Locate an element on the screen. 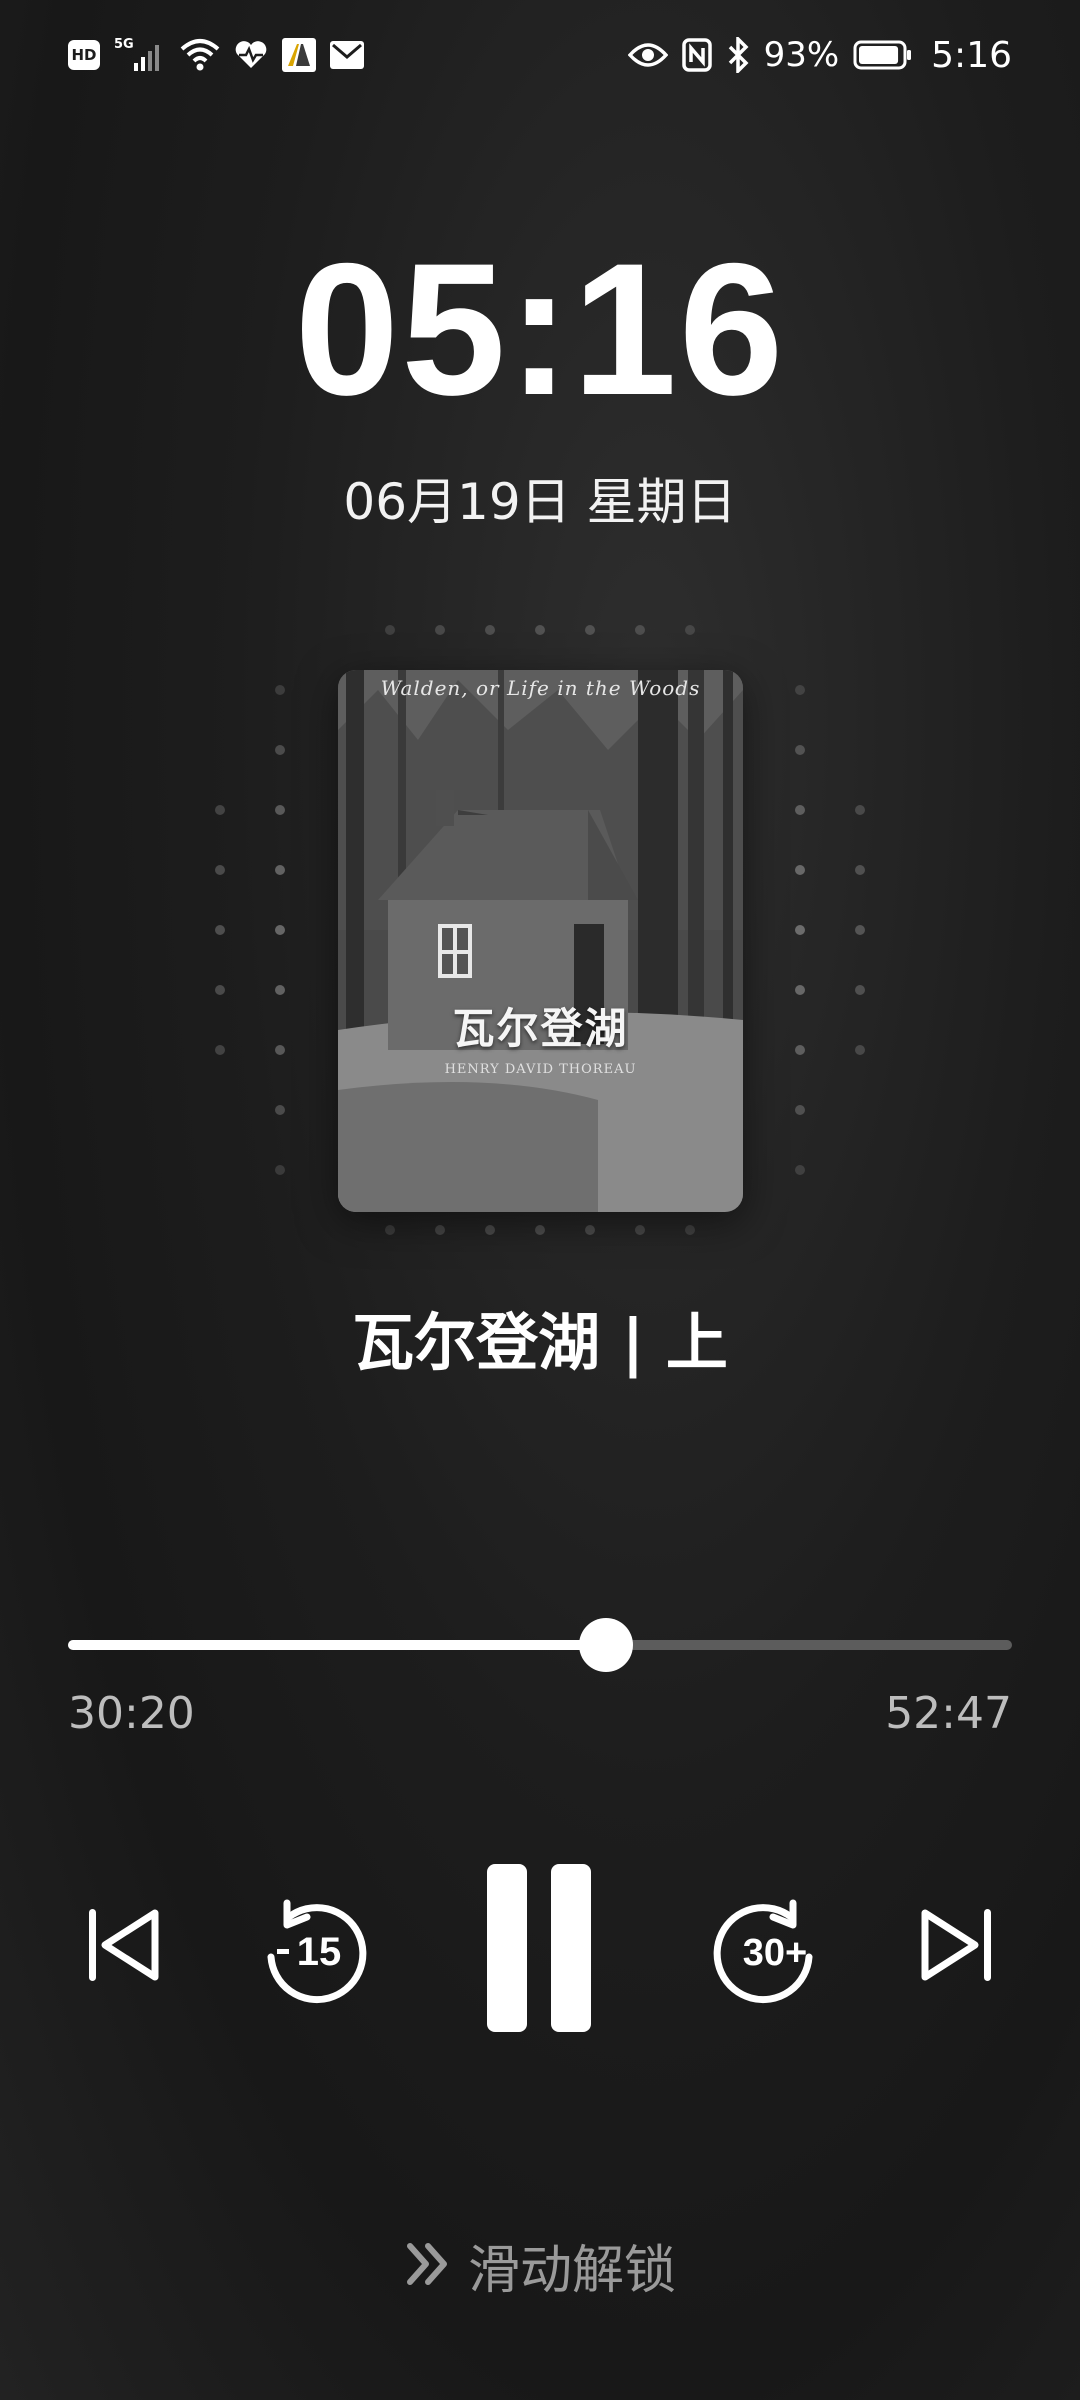  rewind-15-button: 15 is located at coordinates (313, 1951).